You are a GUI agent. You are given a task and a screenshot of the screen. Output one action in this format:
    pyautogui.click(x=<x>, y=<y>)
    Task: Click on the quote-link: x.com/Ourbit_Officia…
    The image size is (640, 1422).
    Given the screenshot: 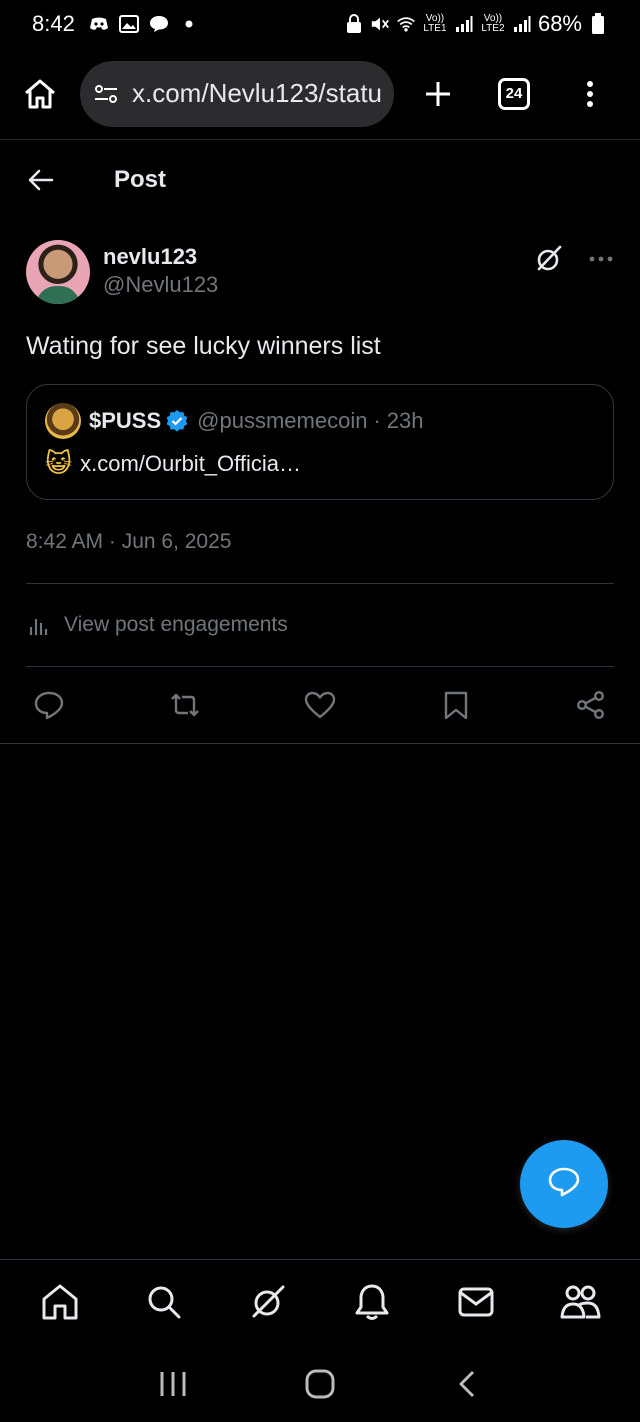 What is the action you would take?
    pyautogui.click(x=190, y=464)
    